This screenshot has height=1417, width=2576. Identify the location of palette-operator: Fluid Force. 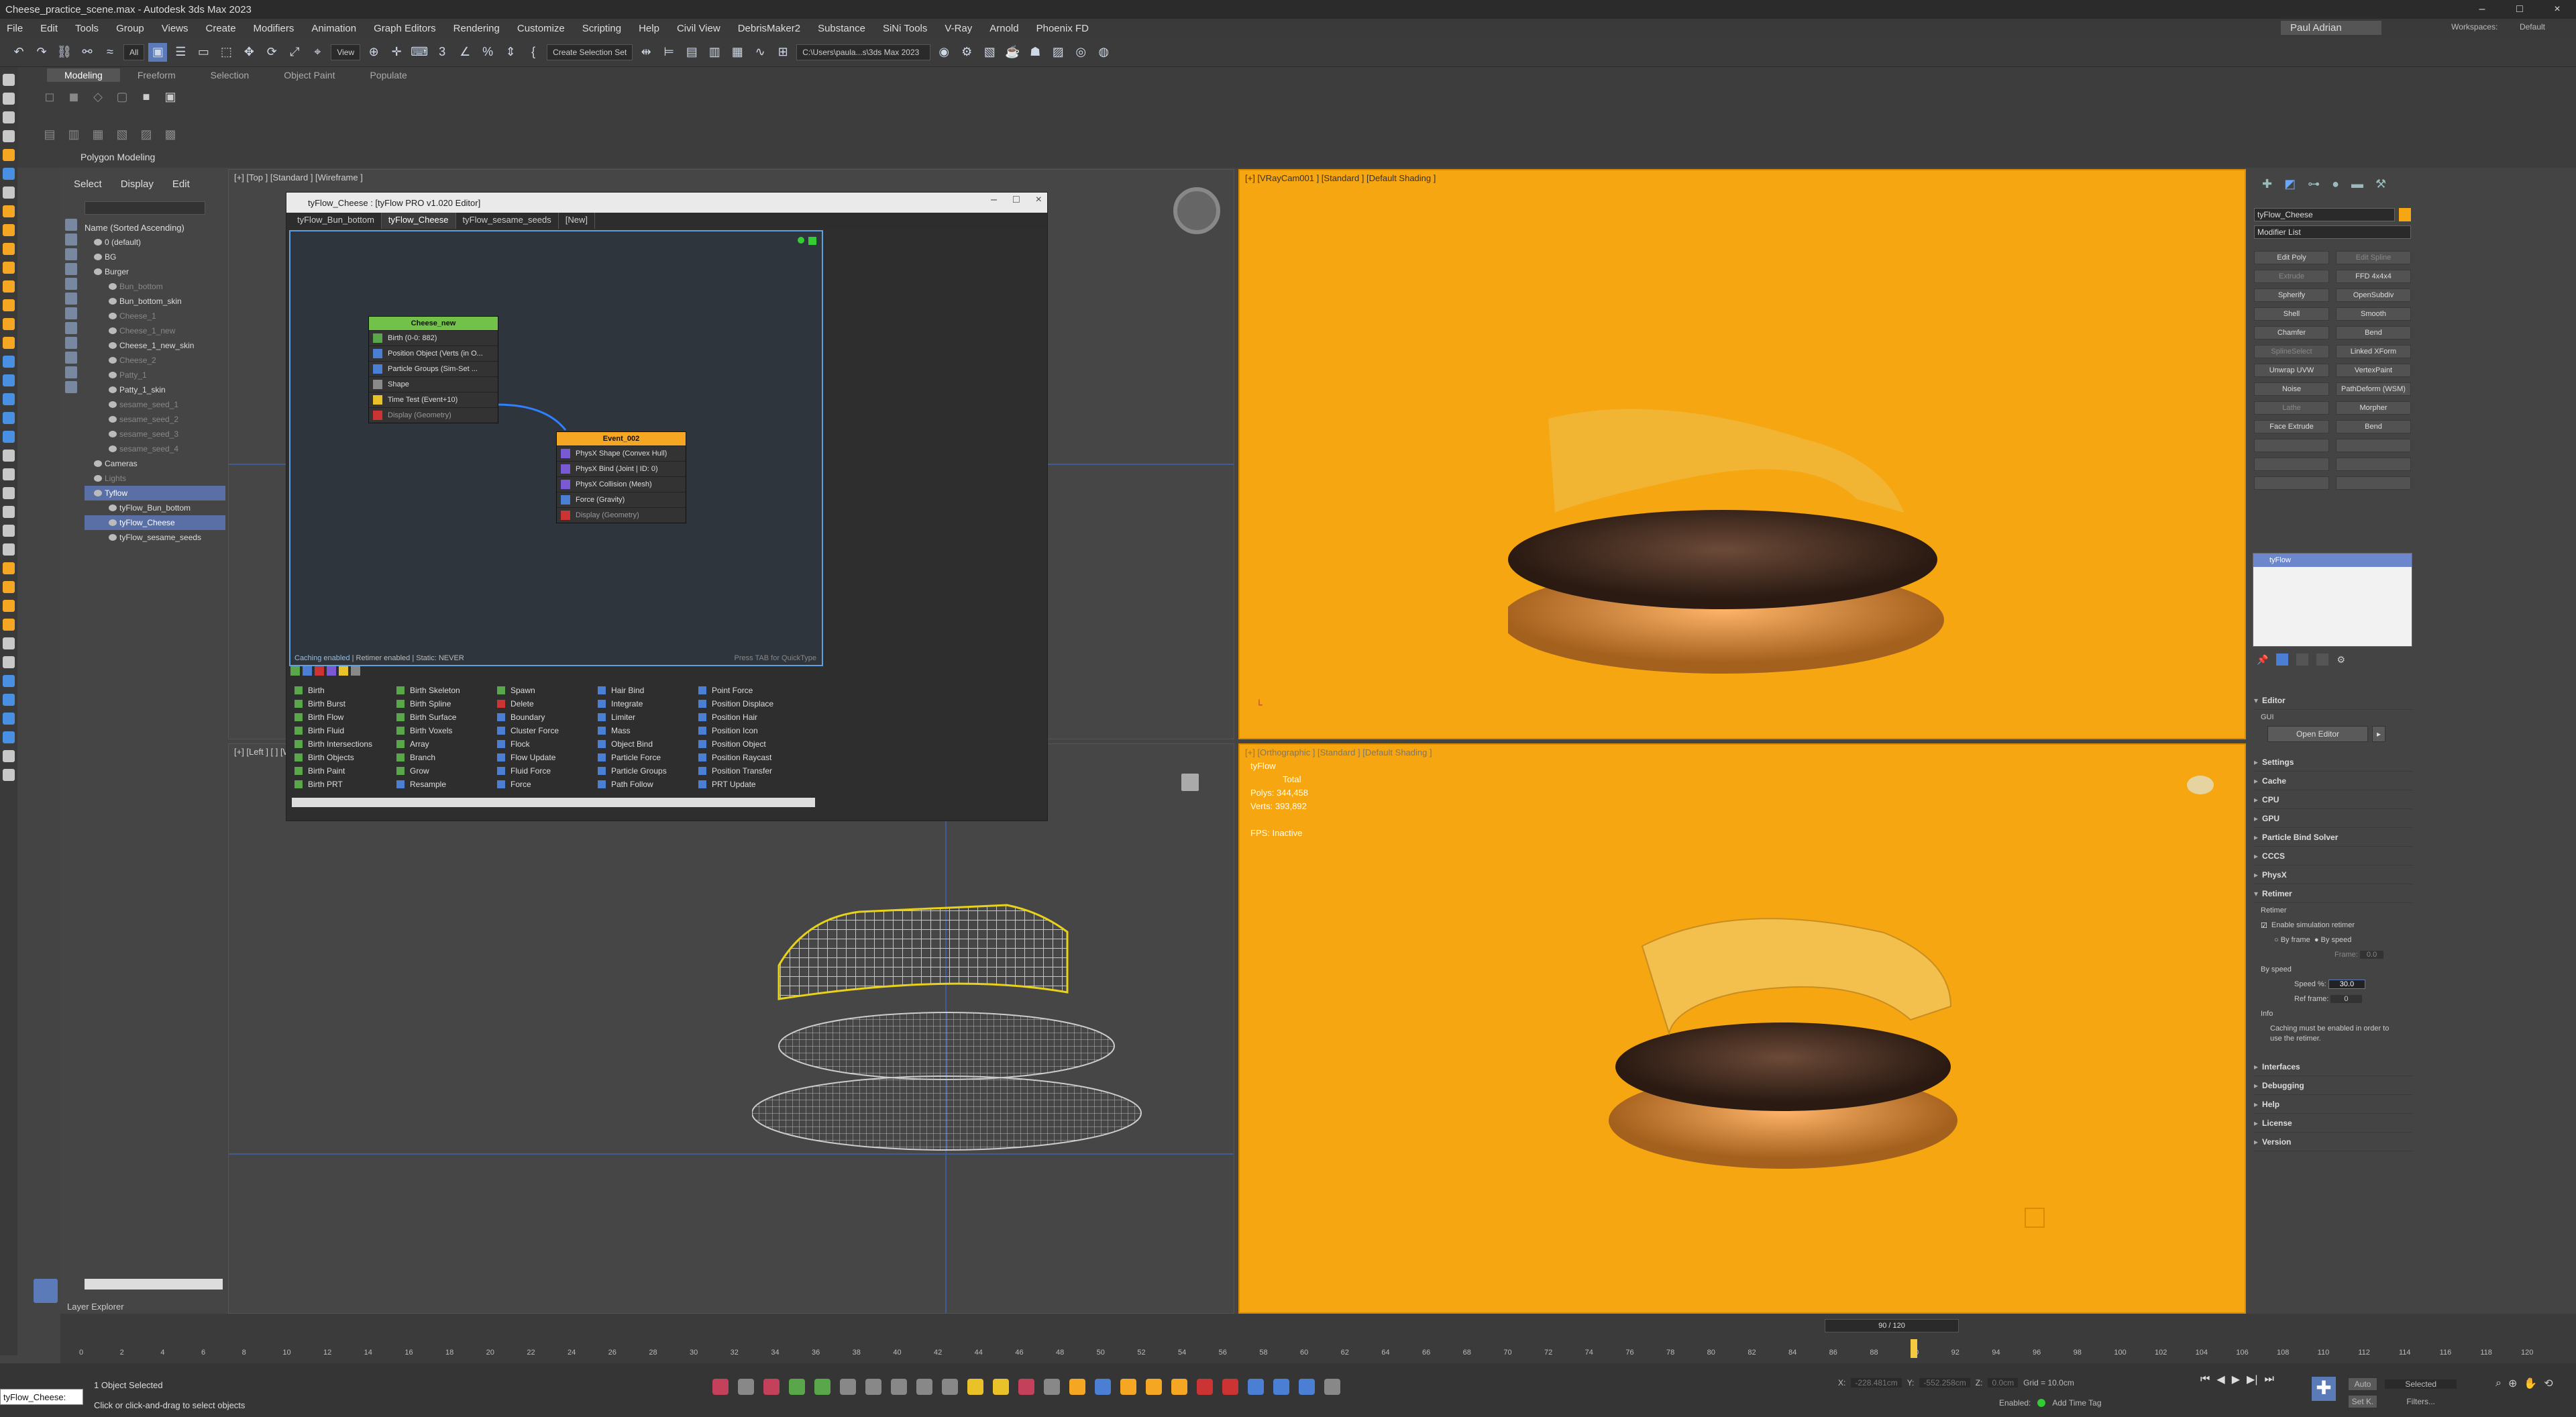
(528, 771).